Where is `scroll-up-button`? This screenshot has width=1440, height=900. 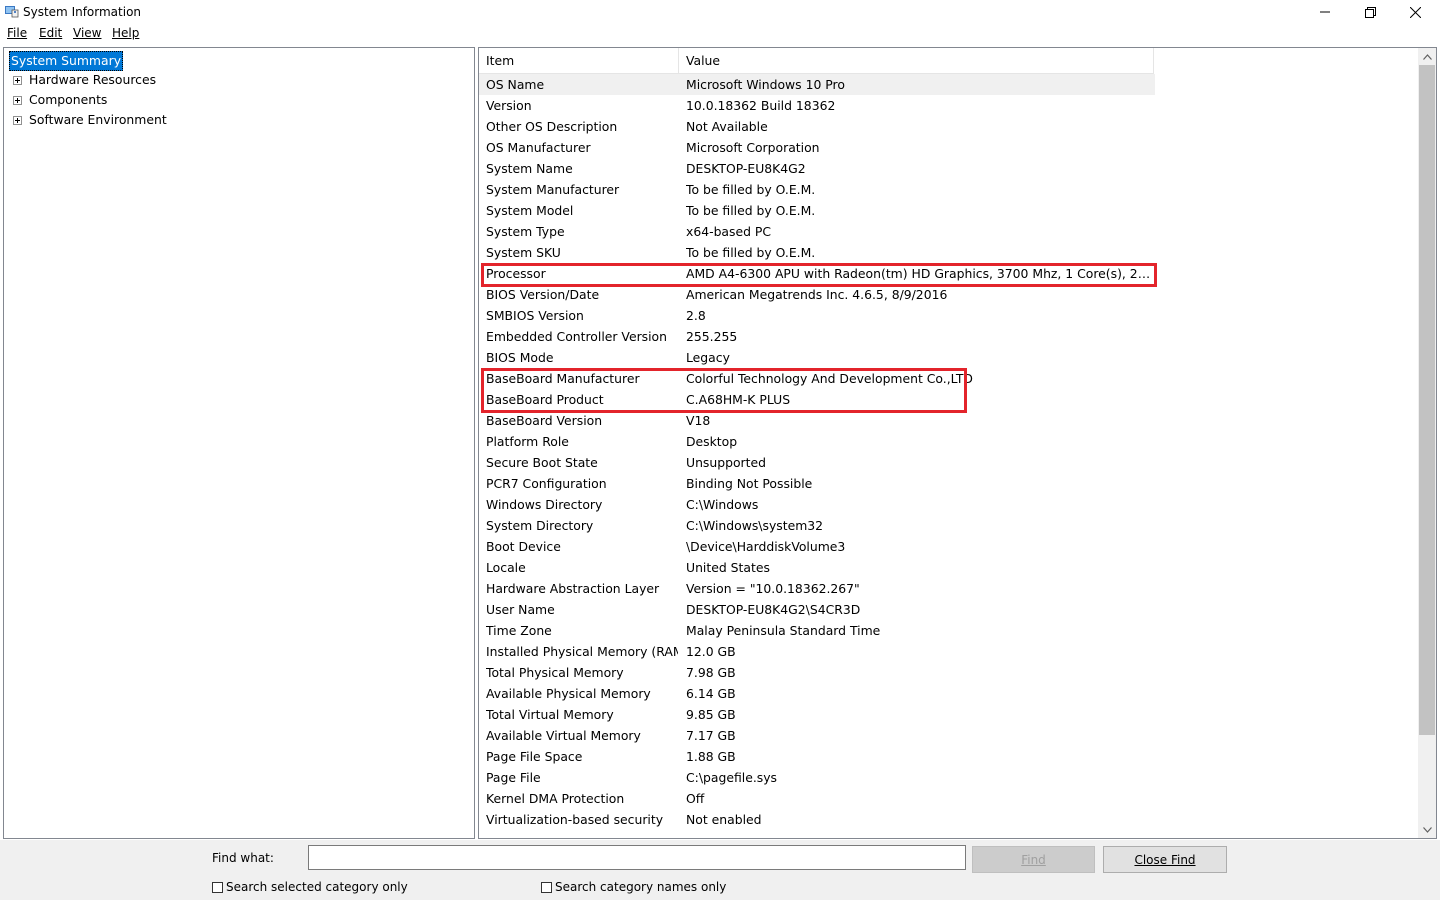 scroll-up-button is located at coordinates (1427, 56).